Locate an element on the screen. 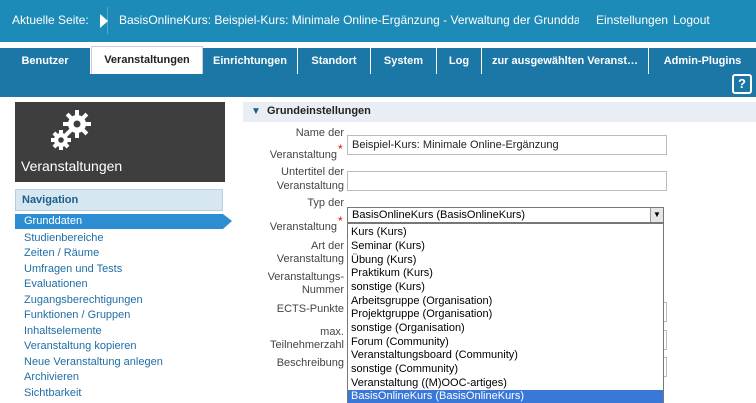 The image size is (756, 403). nummer-label-line1: Veranstaltungs- is located at coordinates (305, 277).